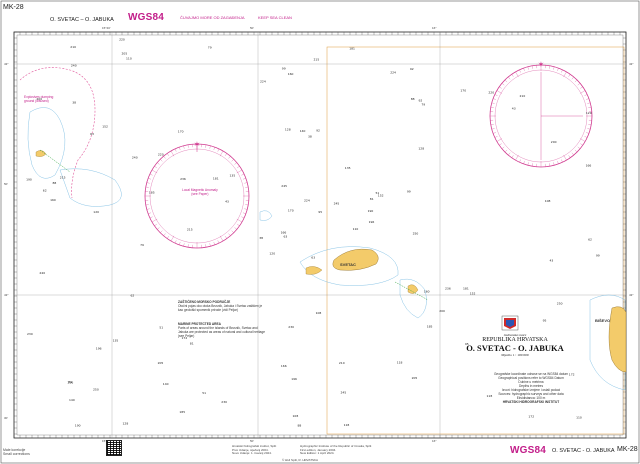 Image resolution: width=640 pixels, height=464 pixels. Describe the element at coordinates (317, 59) in the screenshot. I see `depth-sounding: 215` at that location.